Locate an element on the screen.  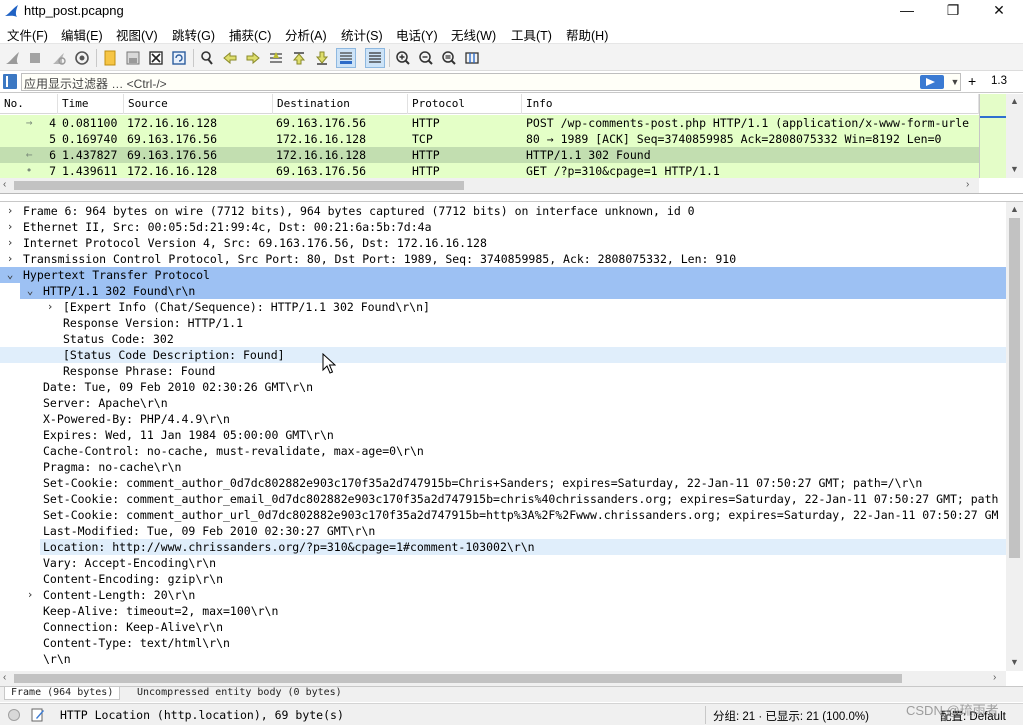
filter-button-version: 1.3 is located at coordinates (999, 81).